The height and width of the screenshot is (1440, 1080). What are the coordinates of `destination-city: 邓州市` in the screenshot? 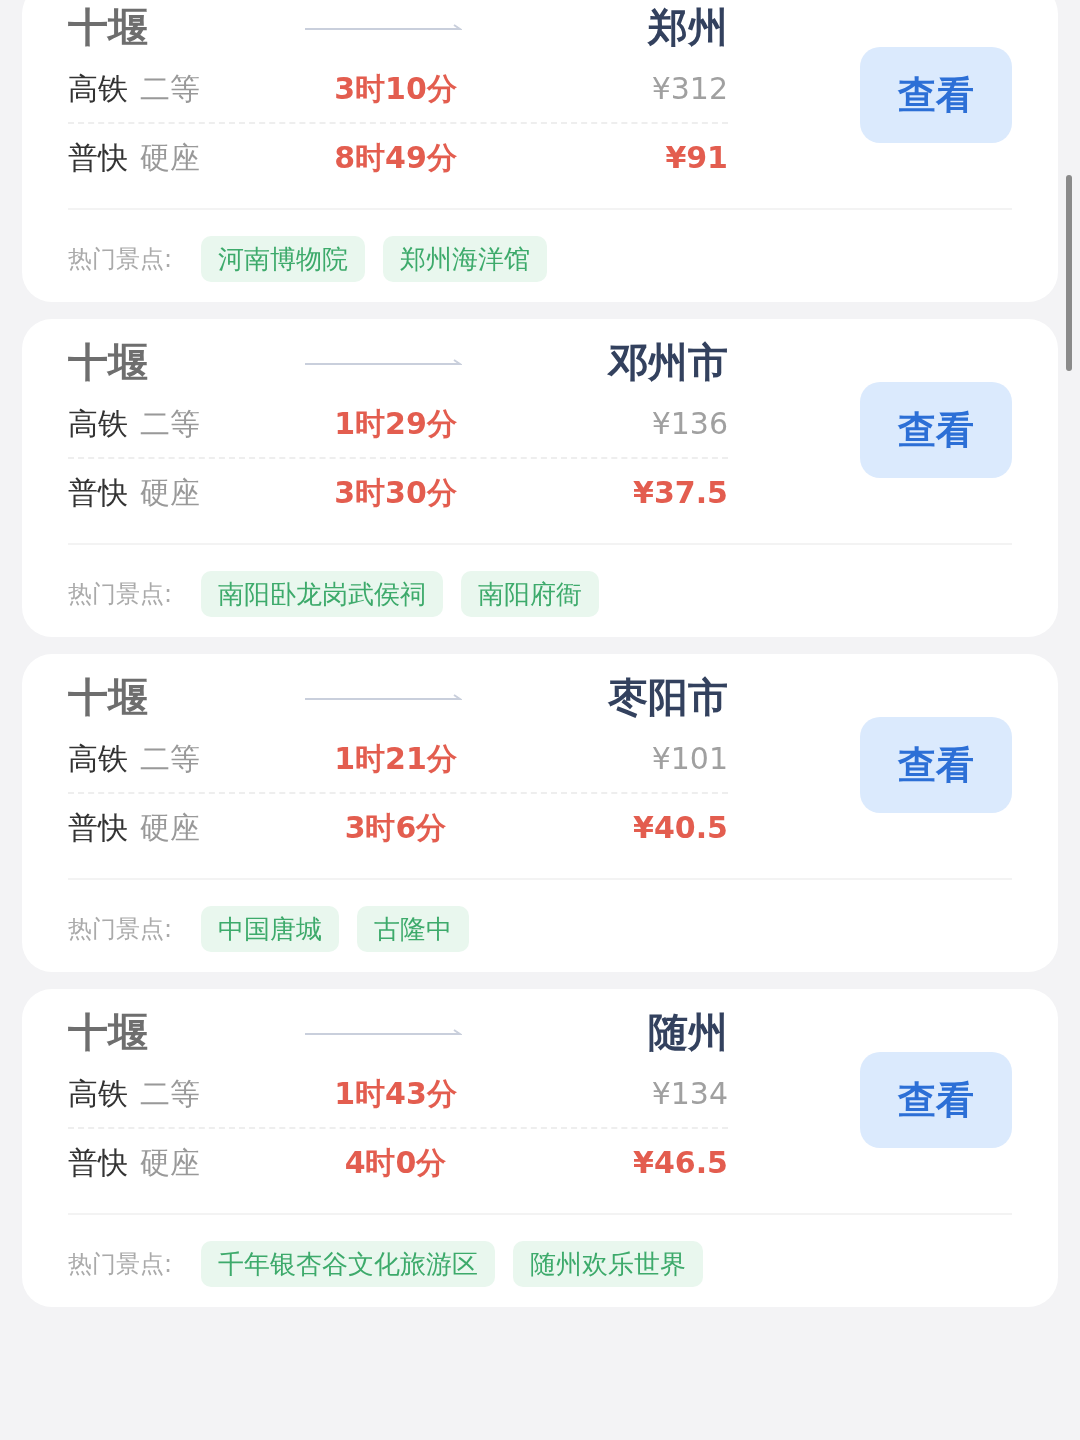 It's located at (667, 362).